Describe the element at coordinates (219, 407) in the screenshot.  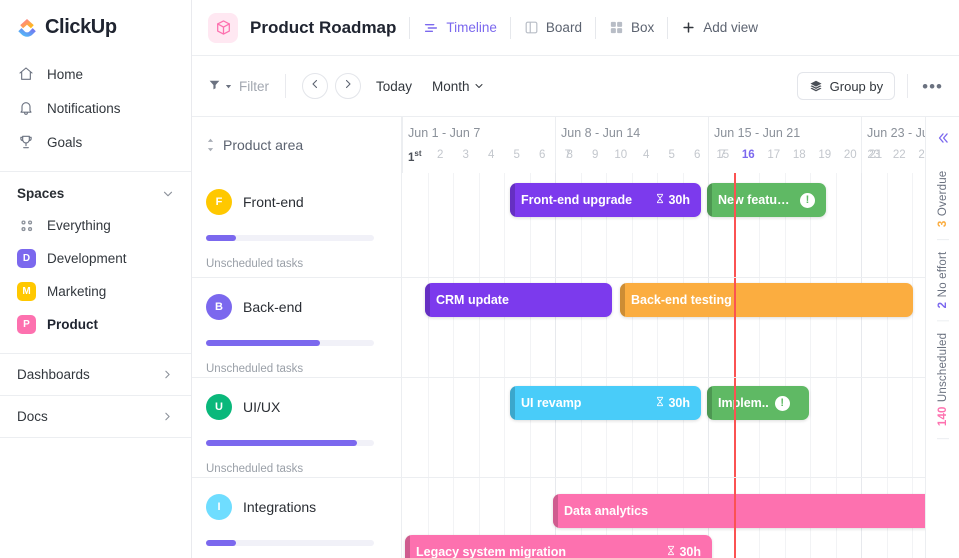
I see `avatar: U` at that location.